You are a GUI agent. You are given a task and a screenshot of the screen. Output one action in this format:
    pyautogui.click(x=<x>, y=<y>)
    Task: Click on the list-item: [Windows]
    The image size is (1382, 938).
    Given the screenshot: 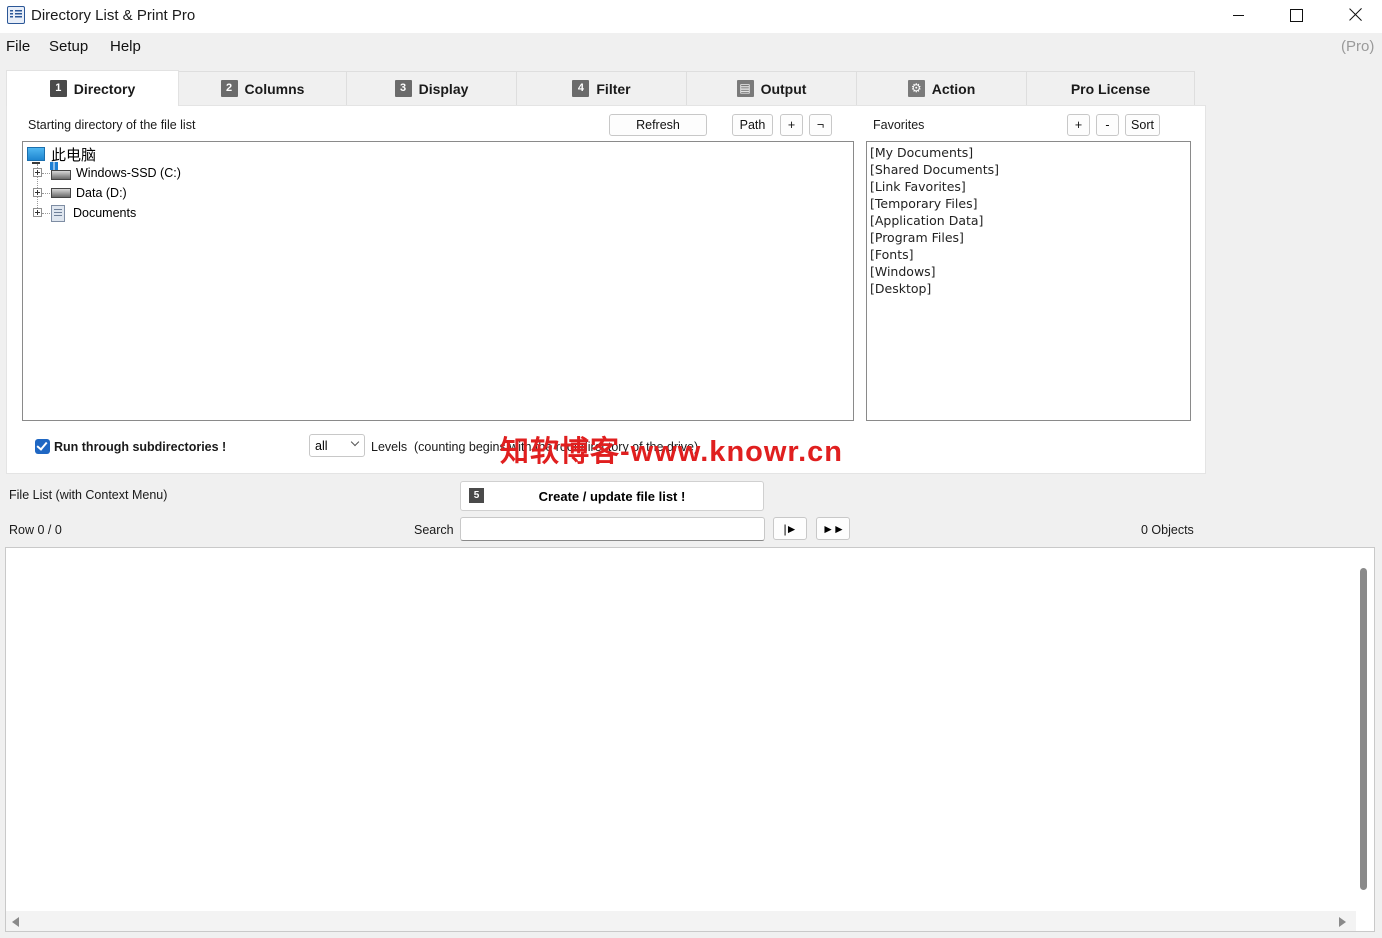 What is the action you would take?
    pyautogui.click(x=1030, y=272)
    